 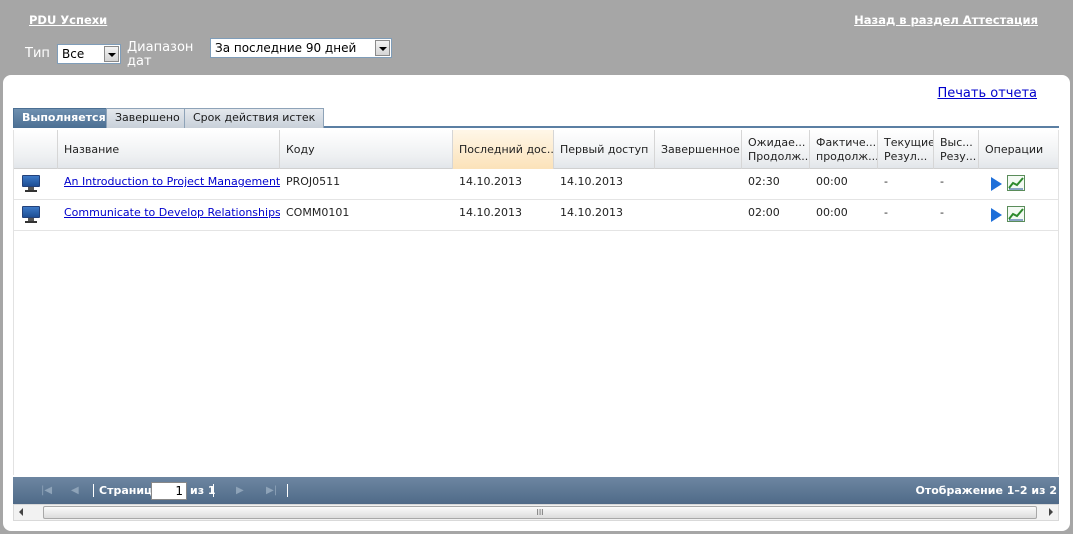 I want to click on header-first-access: Первый доступ, so click(x=604, y=149).